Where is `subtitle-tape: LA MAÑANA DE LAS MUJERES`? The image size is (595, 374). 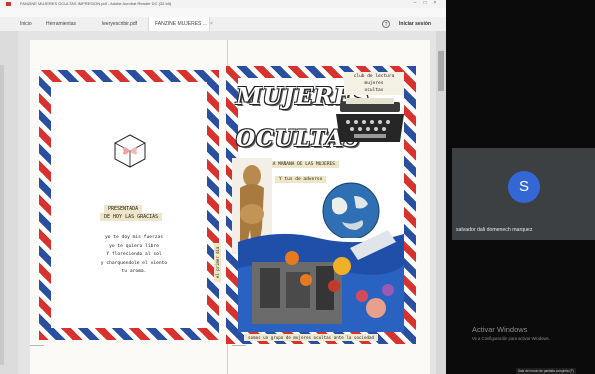
subtitle-tape: LA MAÑANA DE LAS MUJERES is located at coordinates (303, 164).